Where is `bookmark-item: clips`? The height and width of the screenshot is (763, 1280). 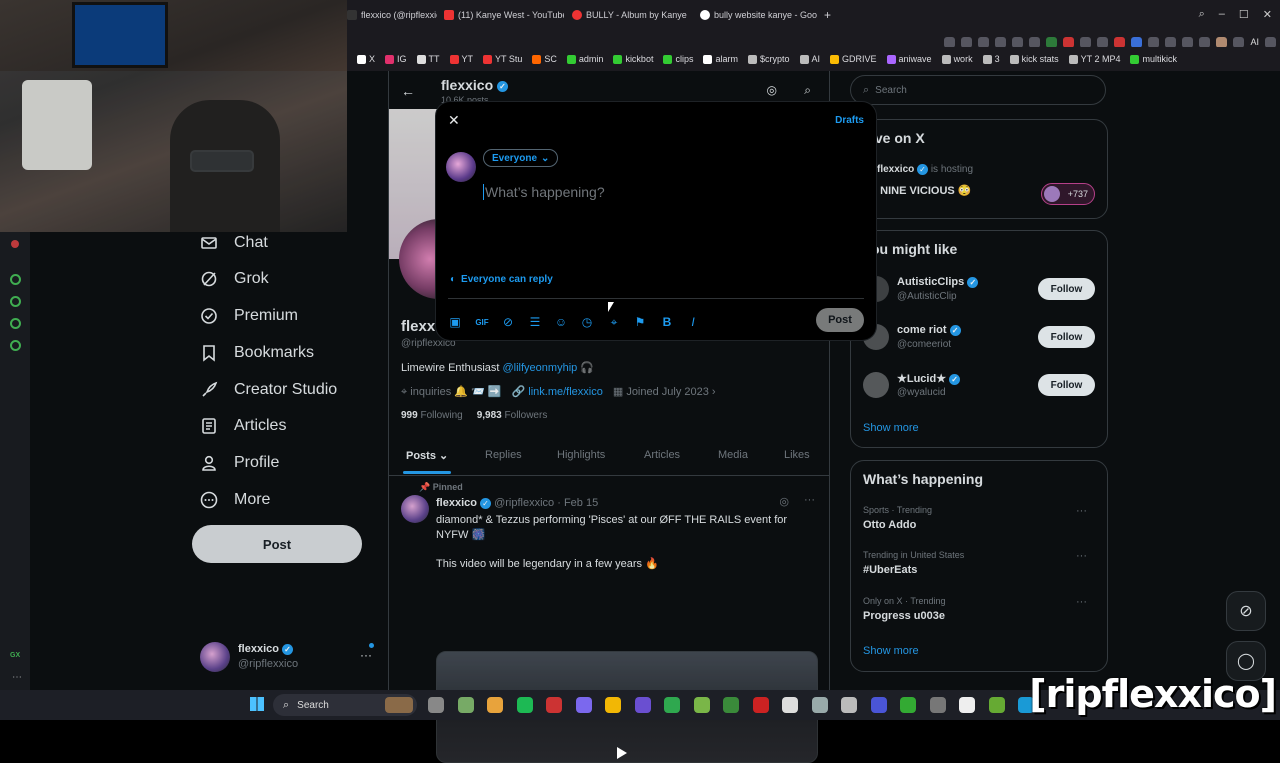
bookmark-item: clips is located at coordinates (678, 59).